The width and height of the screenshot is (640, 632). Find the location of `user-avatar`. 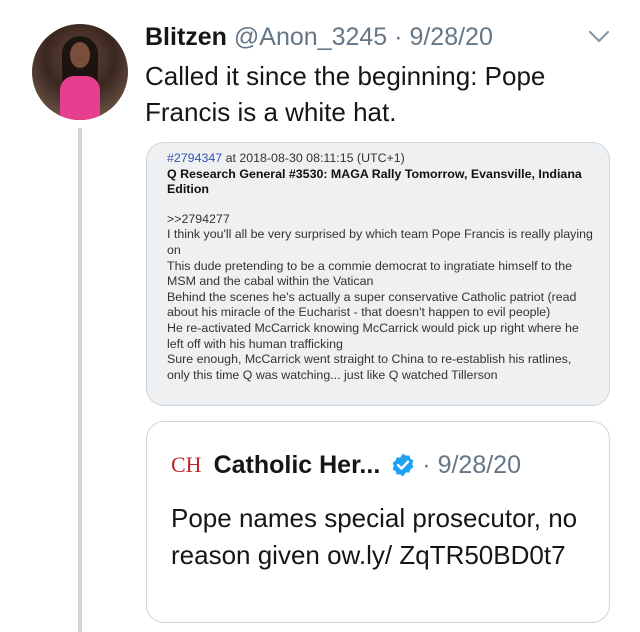

user-avatar is located at coordinates (80, 72).